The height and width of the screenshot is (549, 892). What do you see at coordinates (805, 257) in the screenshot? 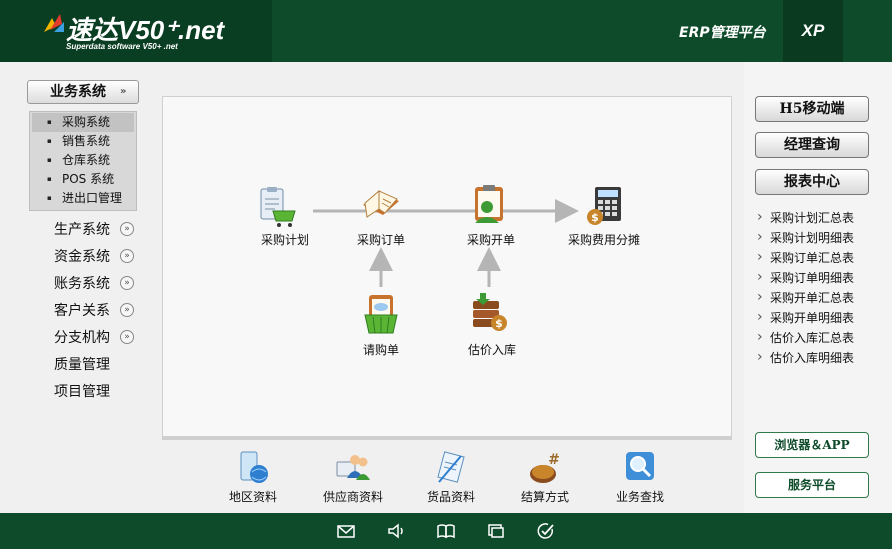
I see `report-link: 采购订单汇总表` at bounding box center [805, 257].